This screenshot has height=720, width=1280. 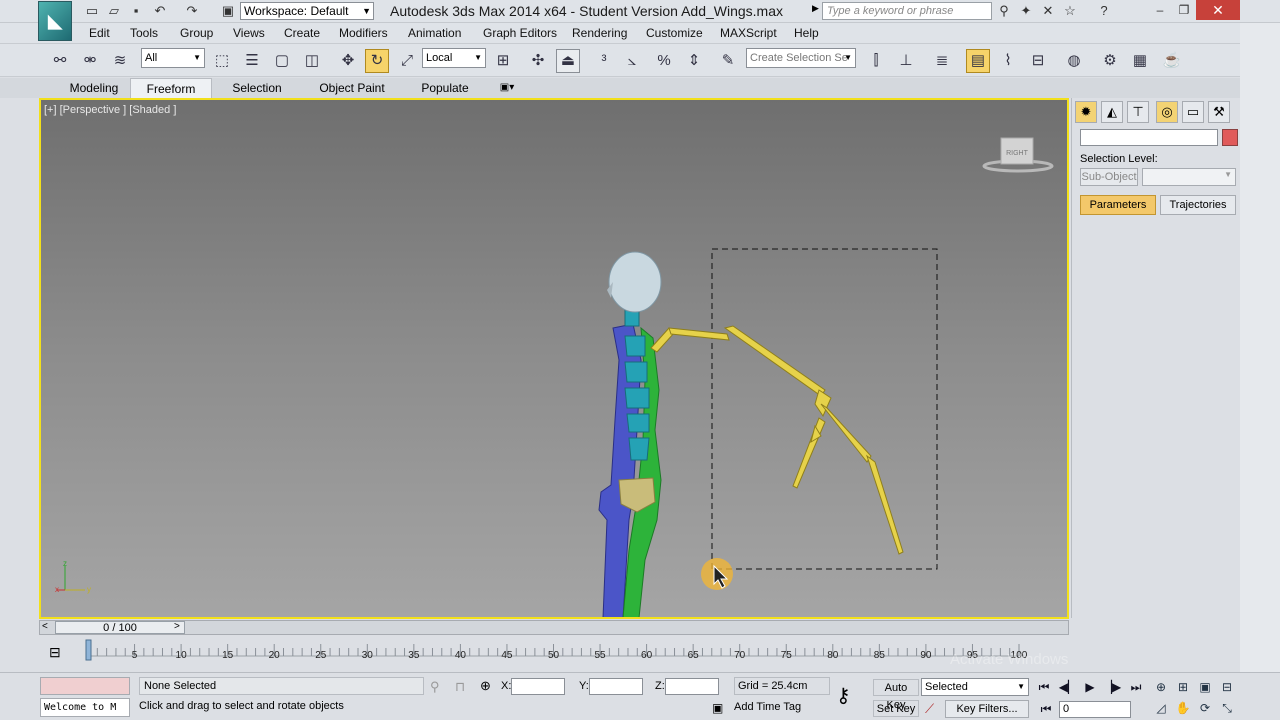 What do you see at coordinates (635, 282) in the screenshot?
I see `biped-head` at bounding box center [635, 282].